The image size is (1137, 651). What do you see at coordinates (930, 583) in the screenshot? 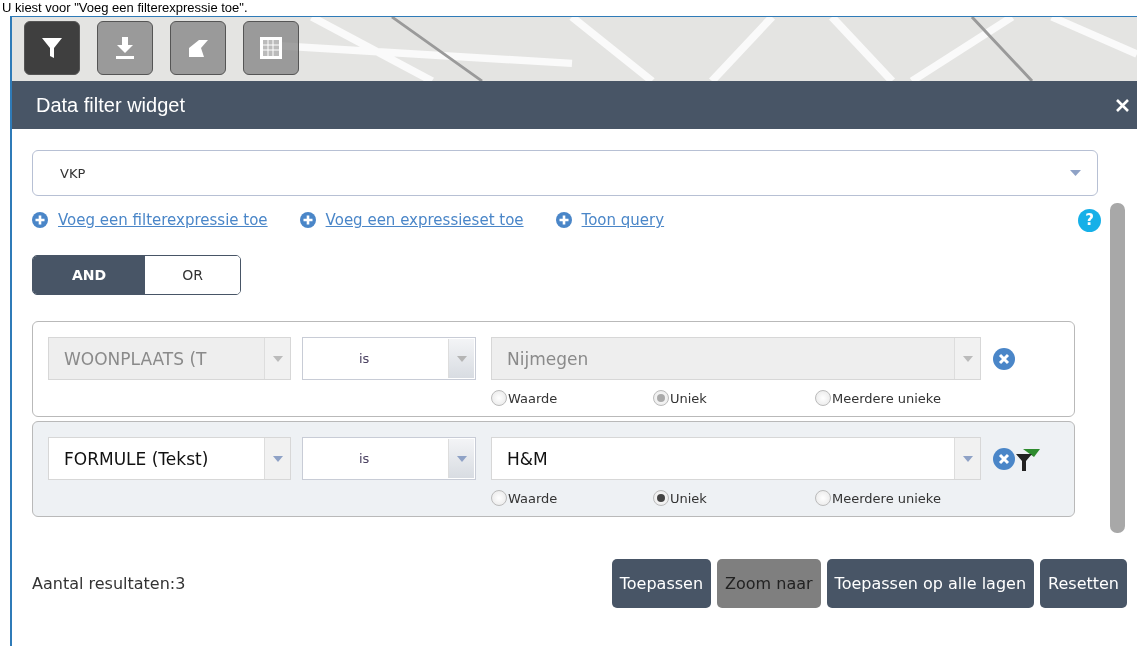
I see `action-button: Toepassen op alle lagen` at bounding box center [930, 583].